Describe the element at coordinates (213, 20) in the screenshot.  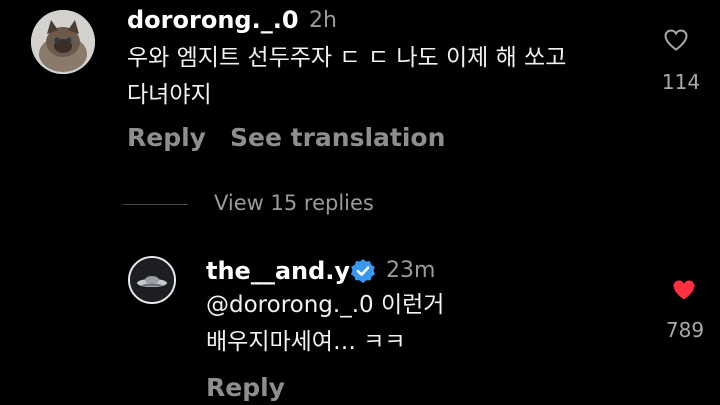
I see `comment-username: dororong._.0` at that location.